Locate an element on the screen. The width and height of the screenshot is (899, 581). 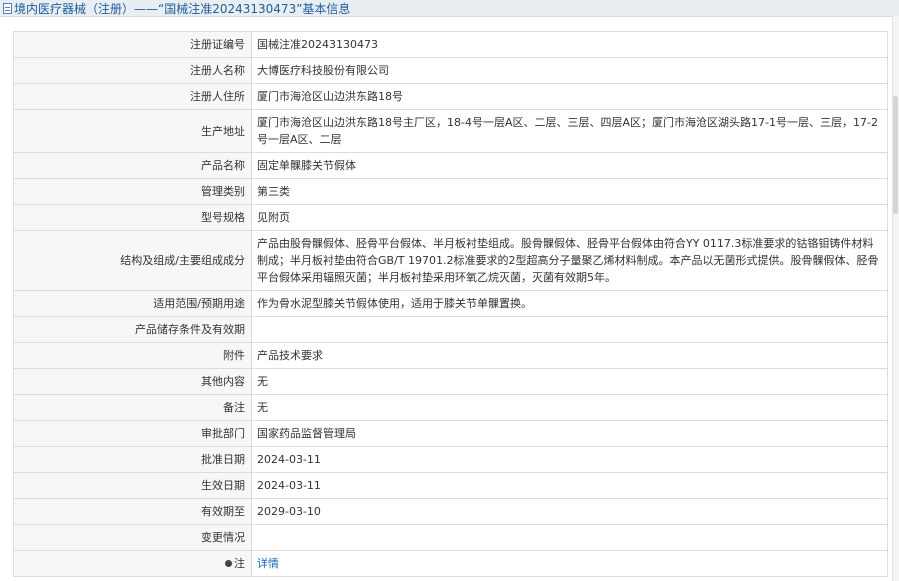
row-value: 作为骨水泥型膝关节假体使用，适用于膝关节单髁置换。 is located at coordinates (569, 303).